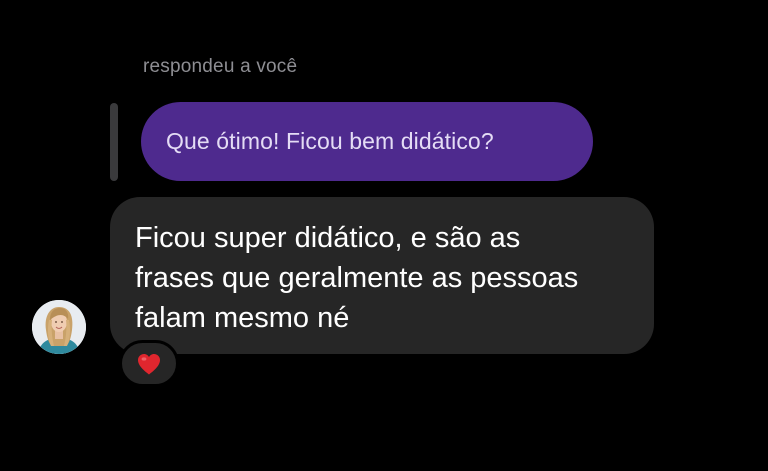 Image resolution: width=768 pixels, height=471 pixels. I want to click on sender-avatar, so click(59, 327).